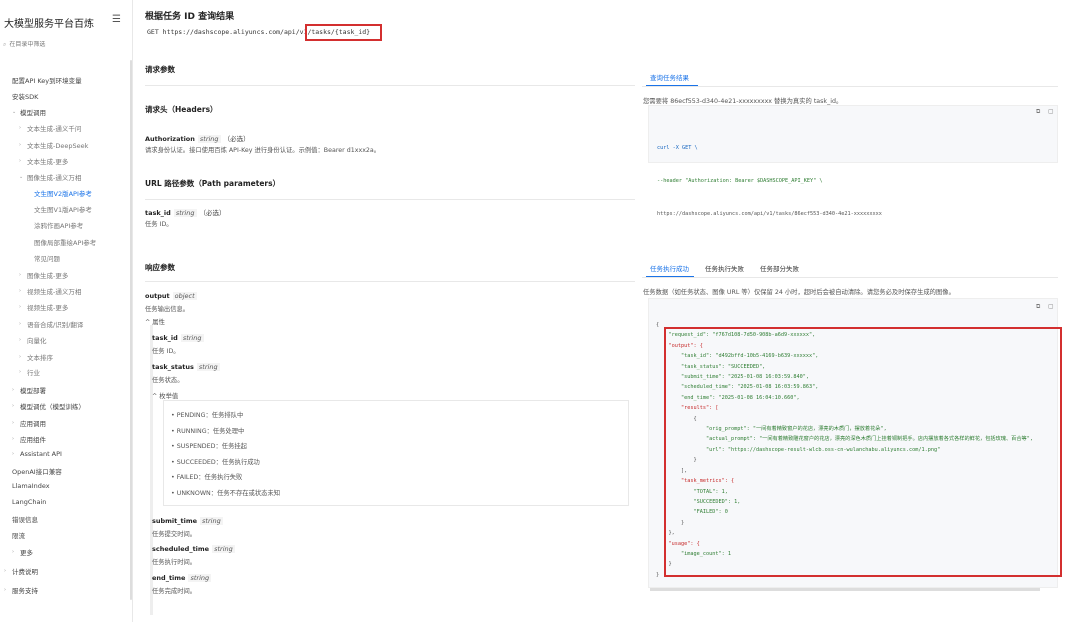 This screenshot has height=622, width=1080. I want to click on end-time-desc: 任务完成时间。, so click(174, 591).